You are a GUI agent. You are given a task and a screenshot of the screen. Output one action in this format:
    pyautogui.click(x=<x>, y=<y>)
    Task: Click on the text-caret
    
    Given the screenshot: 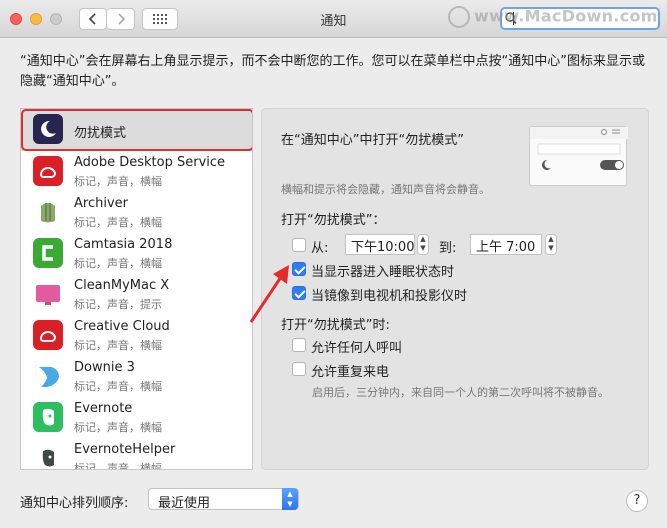 What is the action you would take?
    pyautogui.click(x=513, y=18)
    